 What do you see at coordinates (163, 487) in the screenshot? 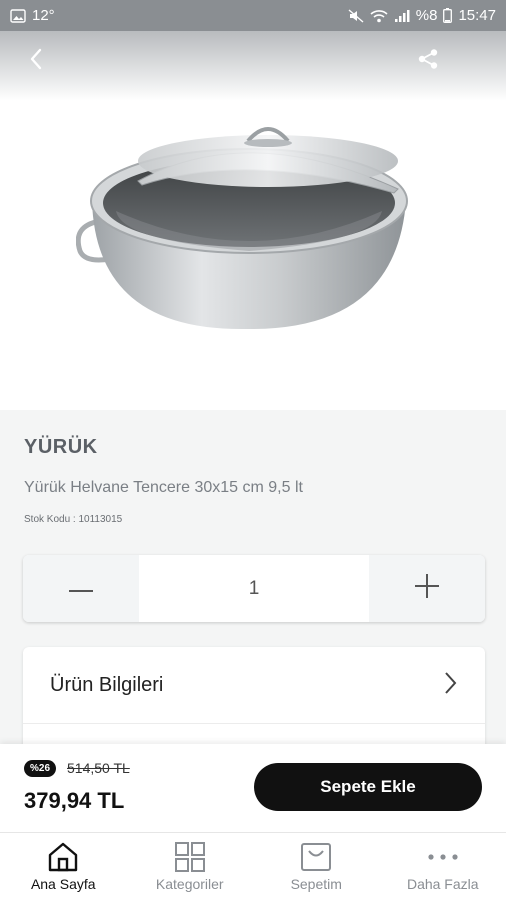
I see `product-name: Yürük Helvane Tencere 30x15 cm 9,5 lt` at bounding box center [163, 487].